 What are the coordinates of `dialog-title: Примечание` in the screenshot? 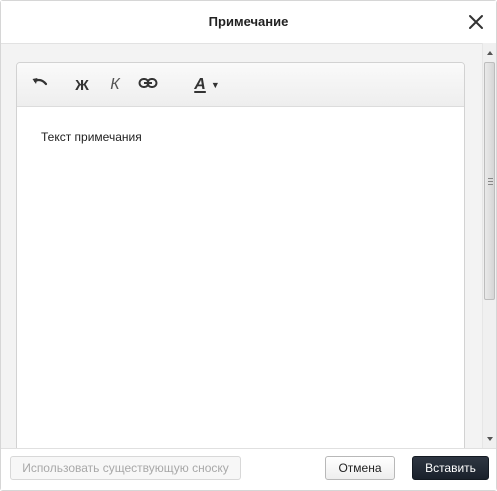 It's located at (248, 21).